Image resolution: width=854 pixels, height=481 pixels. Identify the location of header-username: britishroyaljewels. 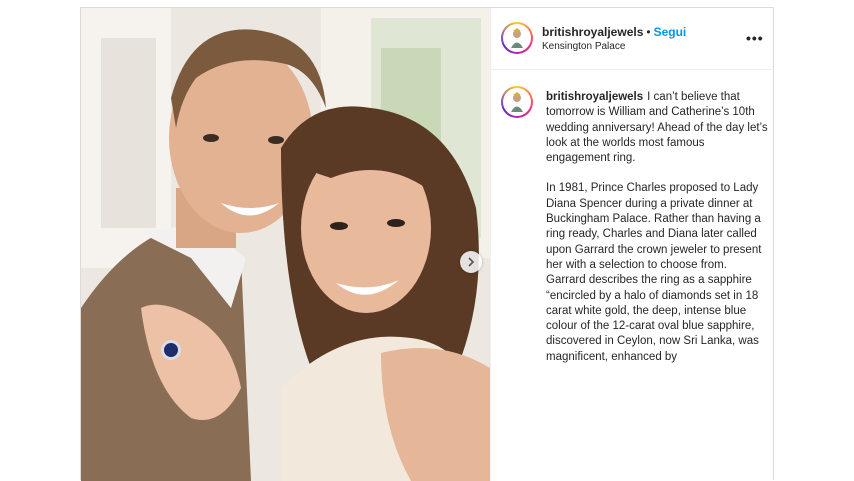
(592, 32).